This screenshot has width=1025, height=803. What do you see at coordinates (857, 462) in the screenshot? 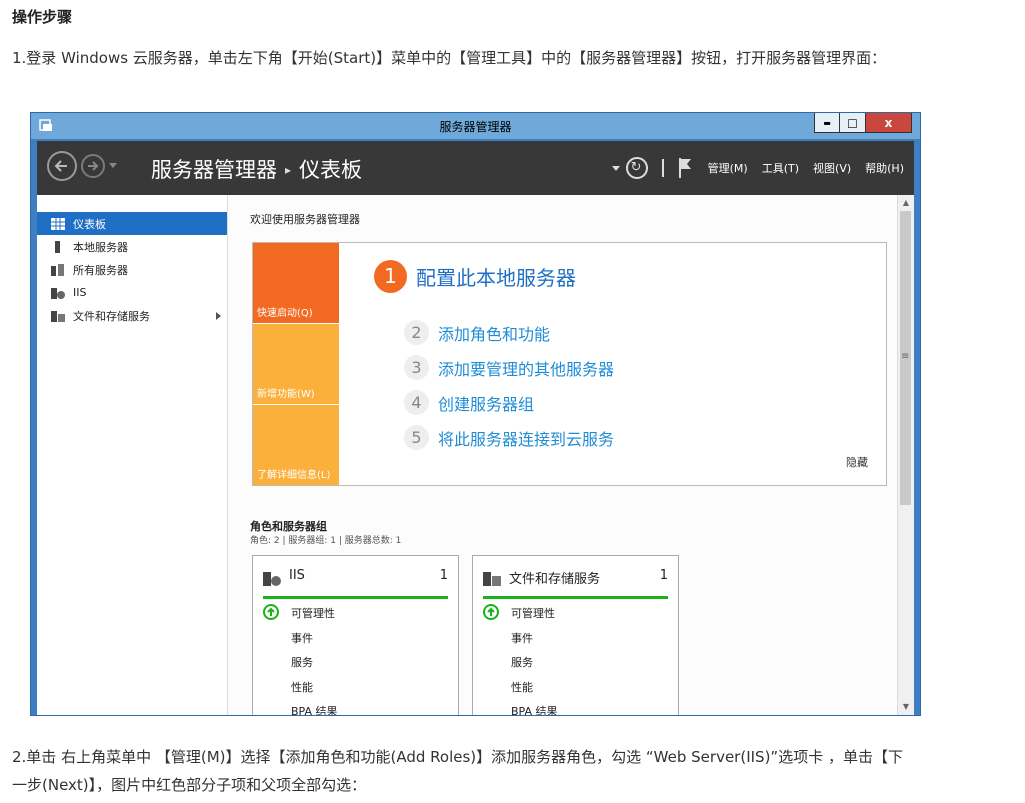
I see `hide-link: 隐藏` at bounding box center [857, 462].